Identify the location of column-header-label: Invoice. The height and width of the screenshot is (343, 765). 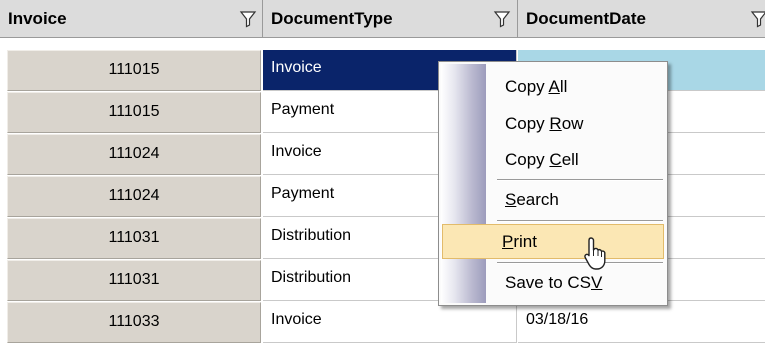
(37, 18).